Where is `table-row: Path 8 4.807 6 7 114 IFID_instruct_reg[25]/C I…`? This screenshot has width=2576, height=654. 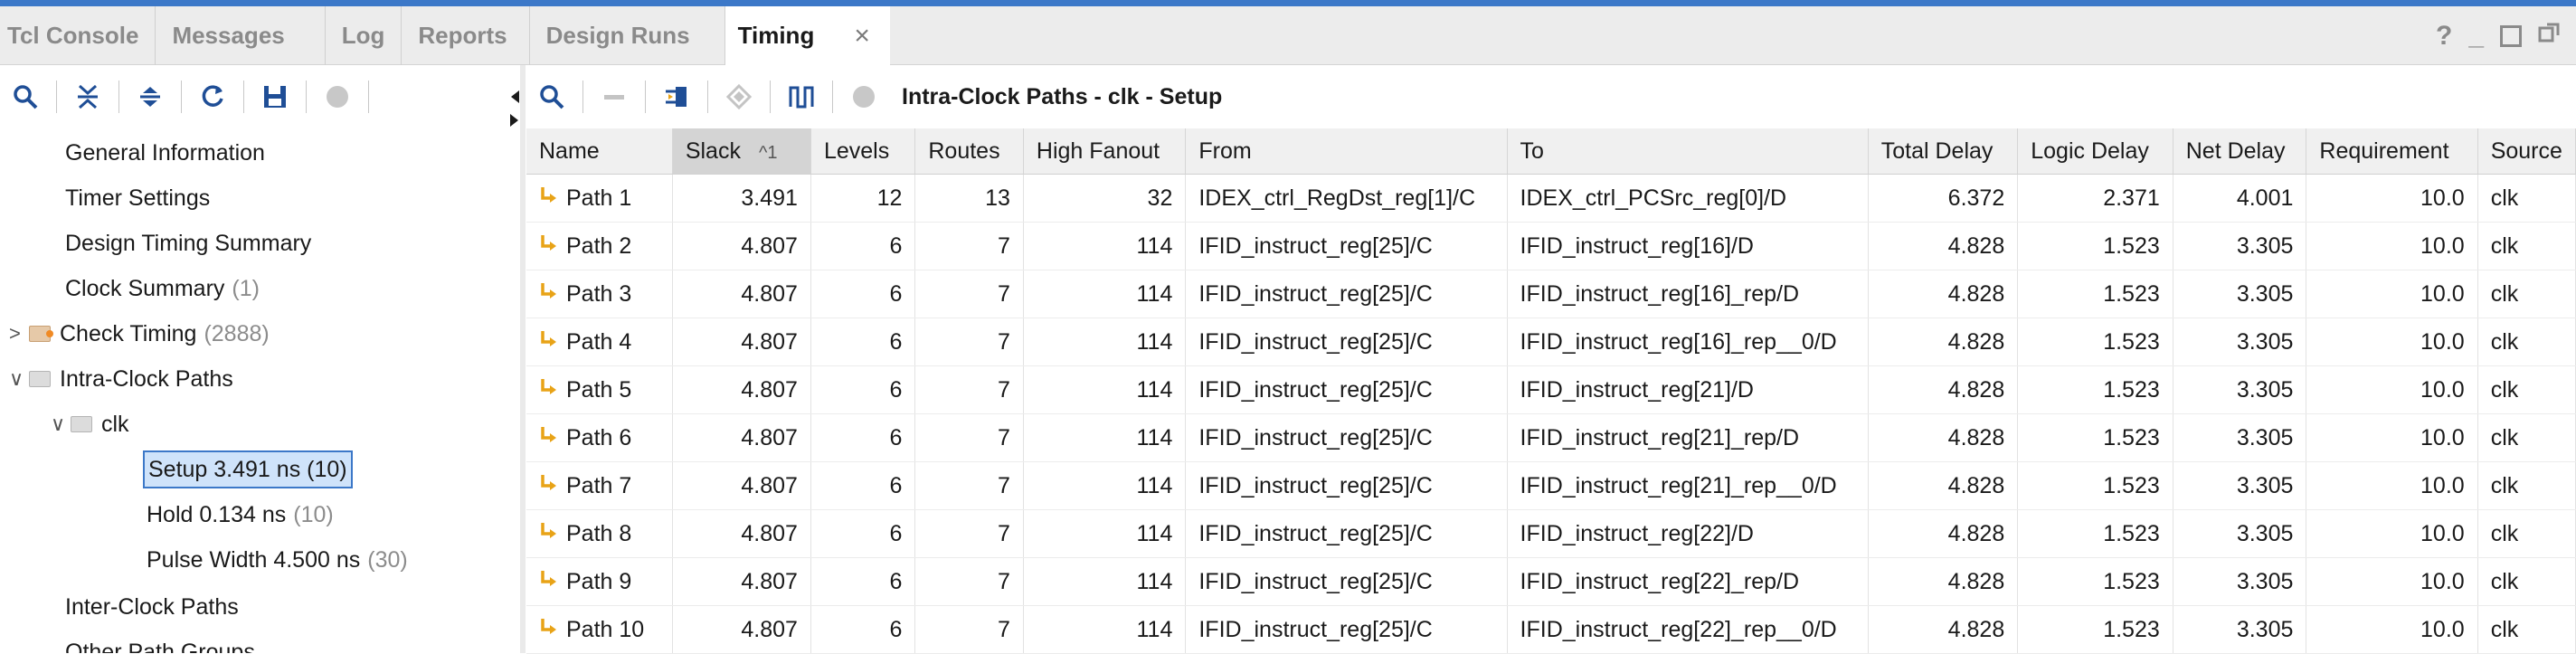 table-row: Path 8 4.807 6 7 114 IFID_instruct_reg[25]/C I… is located at coordinates (1551, 533).